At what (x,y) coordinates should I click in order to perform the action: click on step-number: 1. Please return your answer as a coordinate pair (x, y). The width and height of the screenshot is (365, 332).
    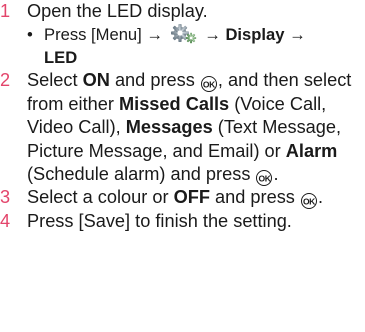
    Looking at the image, I should click on (5, 11).